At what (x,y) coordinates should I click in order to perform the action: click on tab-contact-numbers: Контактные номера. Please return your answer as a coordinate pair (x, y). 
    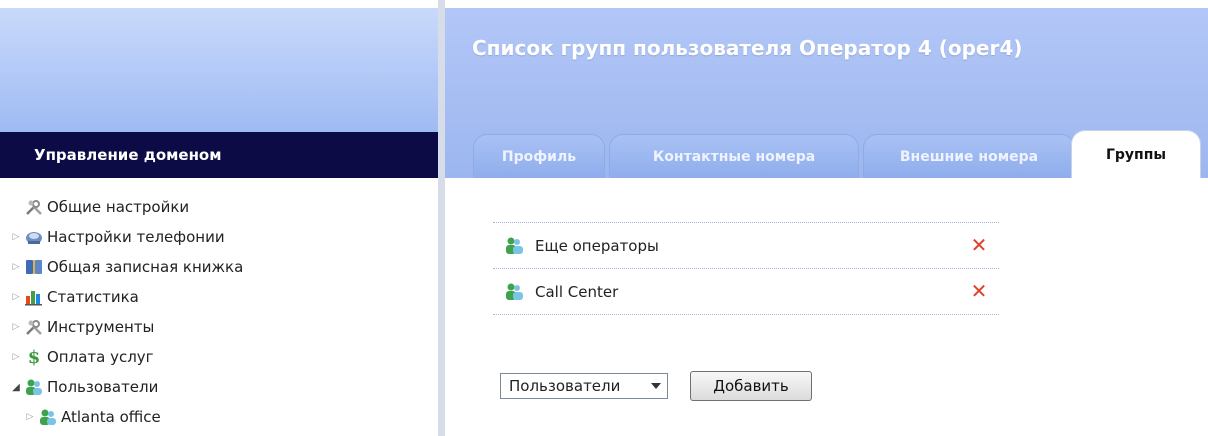
    Looking at the image, I should click on (734, 156).